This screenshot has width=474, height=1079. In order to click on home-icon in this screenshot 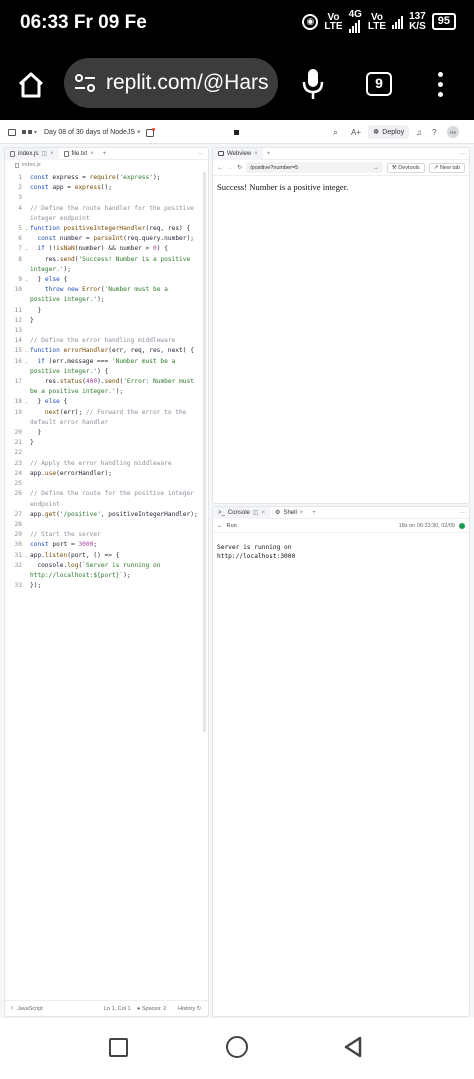, I will do `click(31, 85)`.